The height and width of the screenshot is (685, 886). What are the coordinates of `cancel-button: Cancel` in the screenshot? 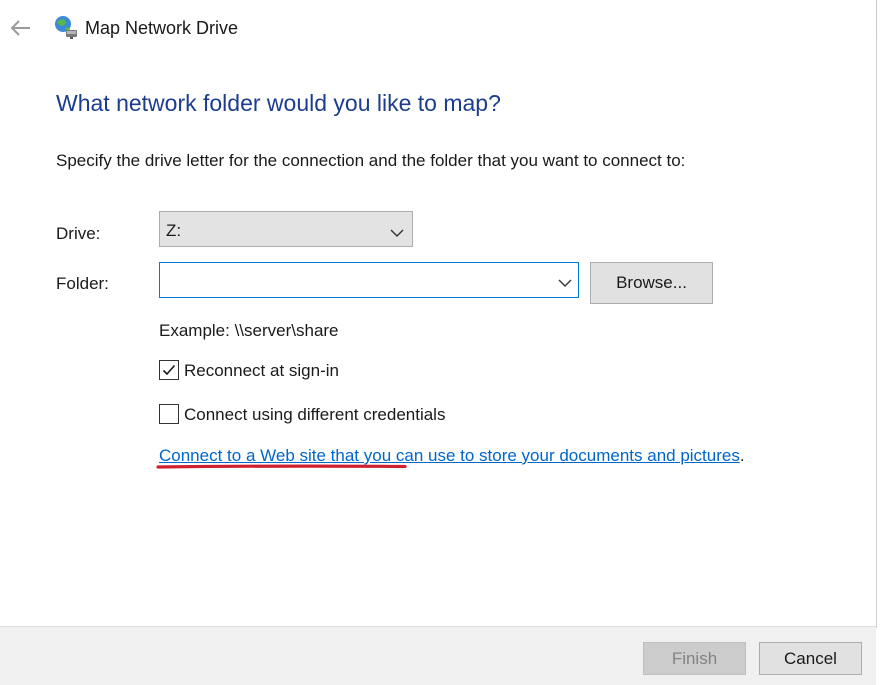 It's located at (810, 658).